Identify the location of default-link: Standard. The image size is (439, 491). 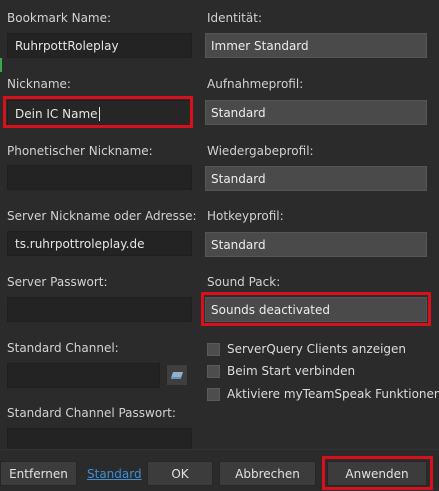
(114, 474).